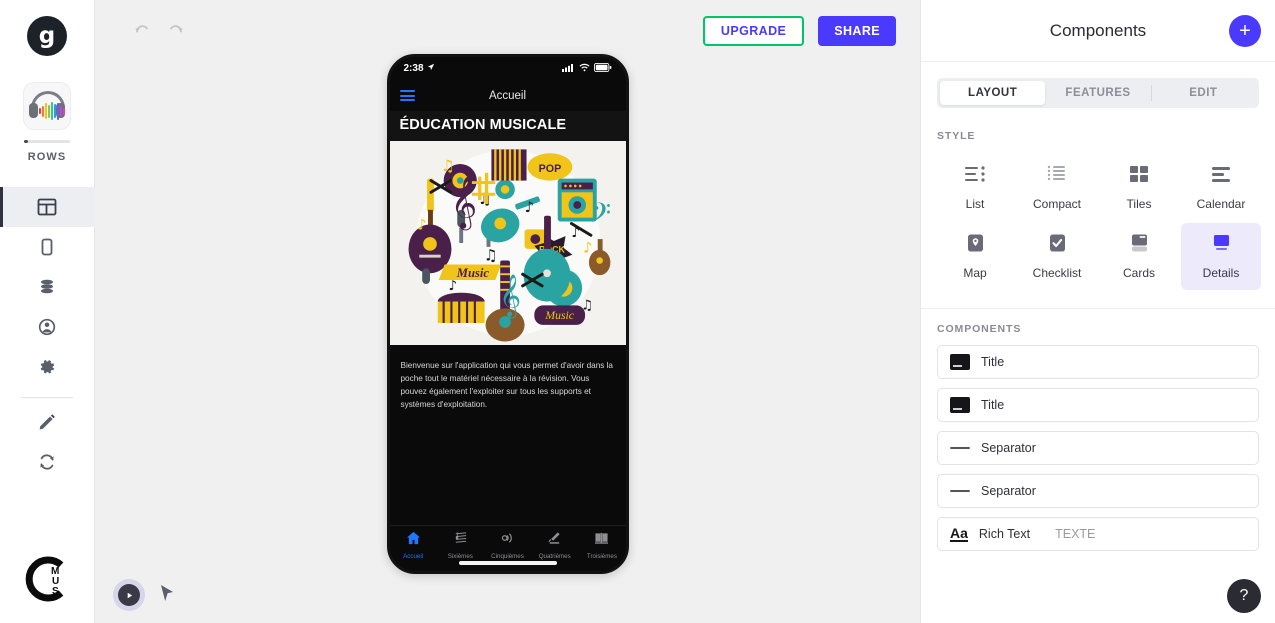 The height and width of the screenshot is (623, 1275). I want to click on tab-troisiemes: Troisièmes, so click(601, 545).